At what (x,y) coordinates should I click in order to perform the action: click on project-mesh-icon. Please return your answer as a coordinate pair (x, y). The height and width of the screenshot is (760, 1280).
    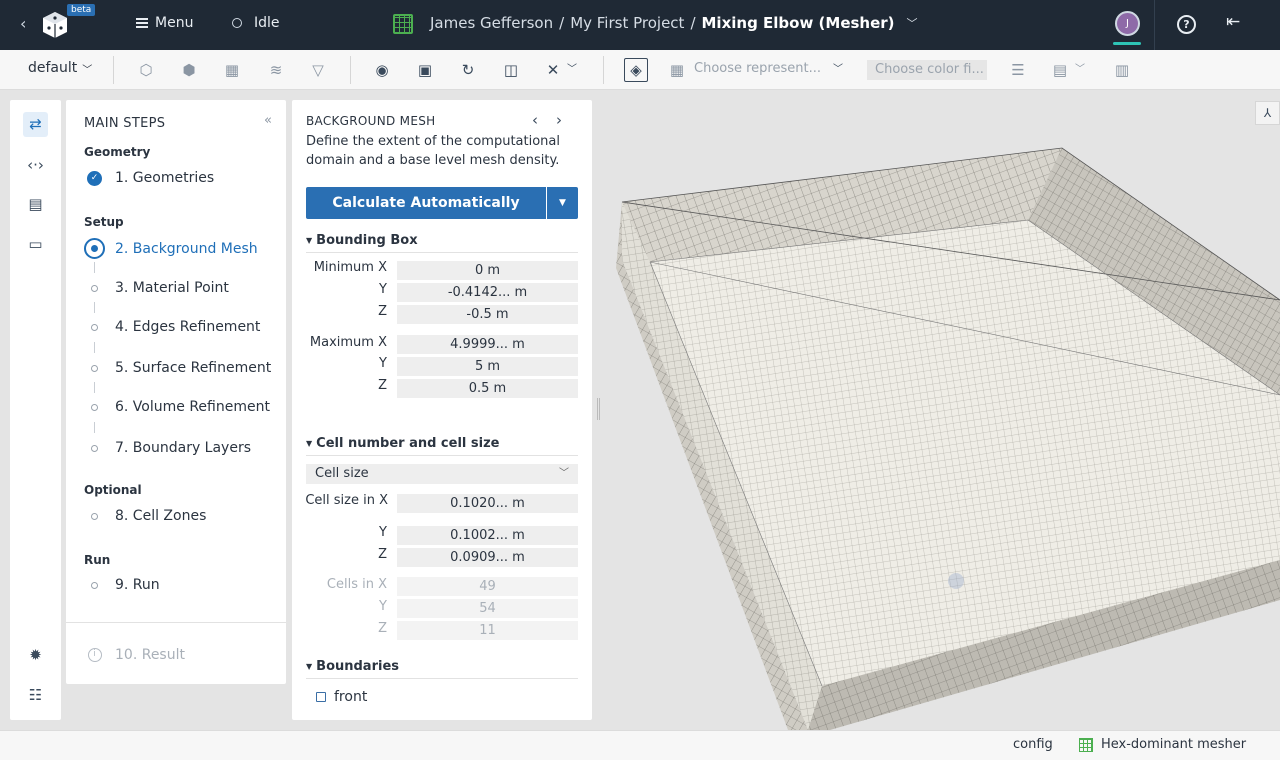
    Looking at the image, I should click on (403, 24).